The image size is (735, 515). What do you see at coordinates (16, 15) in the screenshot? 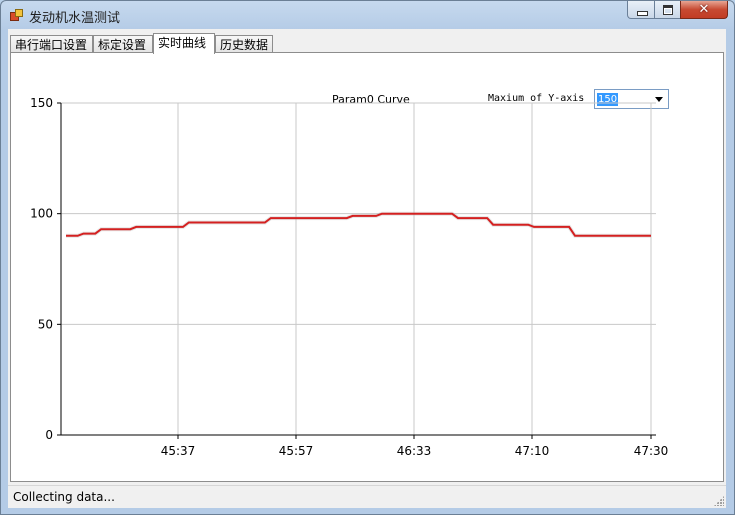
I see `app-icon` at bounding box center [16, 15].